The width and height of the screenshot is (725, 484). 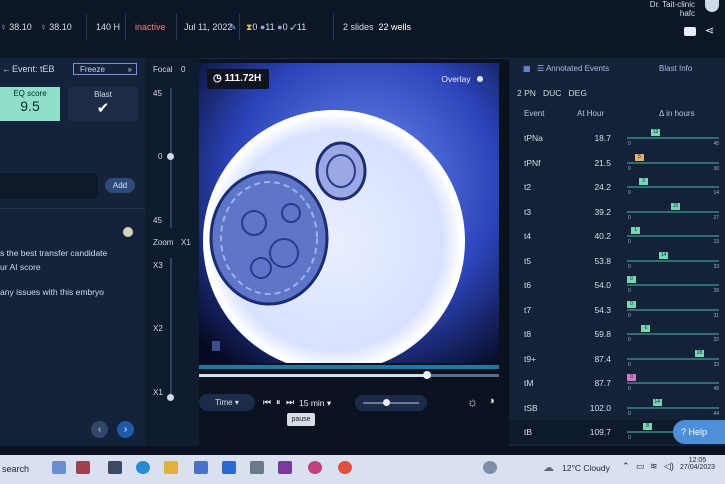 I want to click on events-tabs: ▦ ☰ Annotated Events Blast Info, so click(x=617, y=69).